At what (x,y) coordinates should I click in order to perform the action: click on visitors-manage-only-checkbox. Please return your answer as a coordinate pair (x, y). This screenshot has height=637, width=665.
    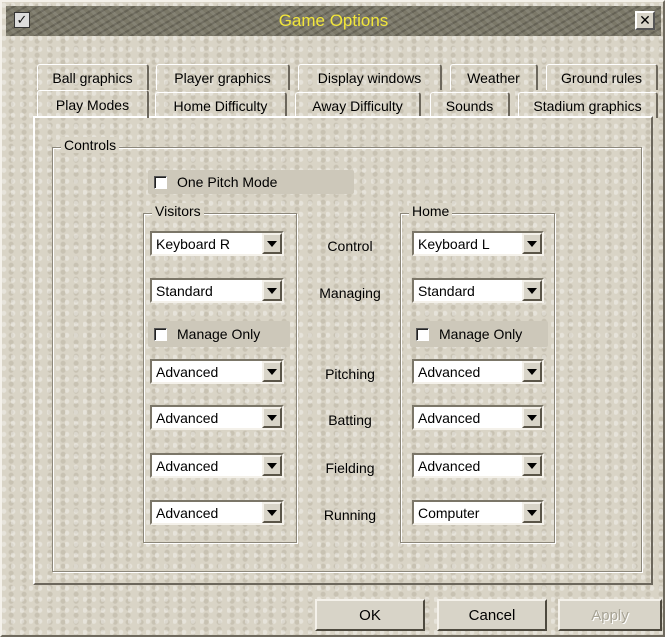
    Looking at the image, I should click on (160, 334).